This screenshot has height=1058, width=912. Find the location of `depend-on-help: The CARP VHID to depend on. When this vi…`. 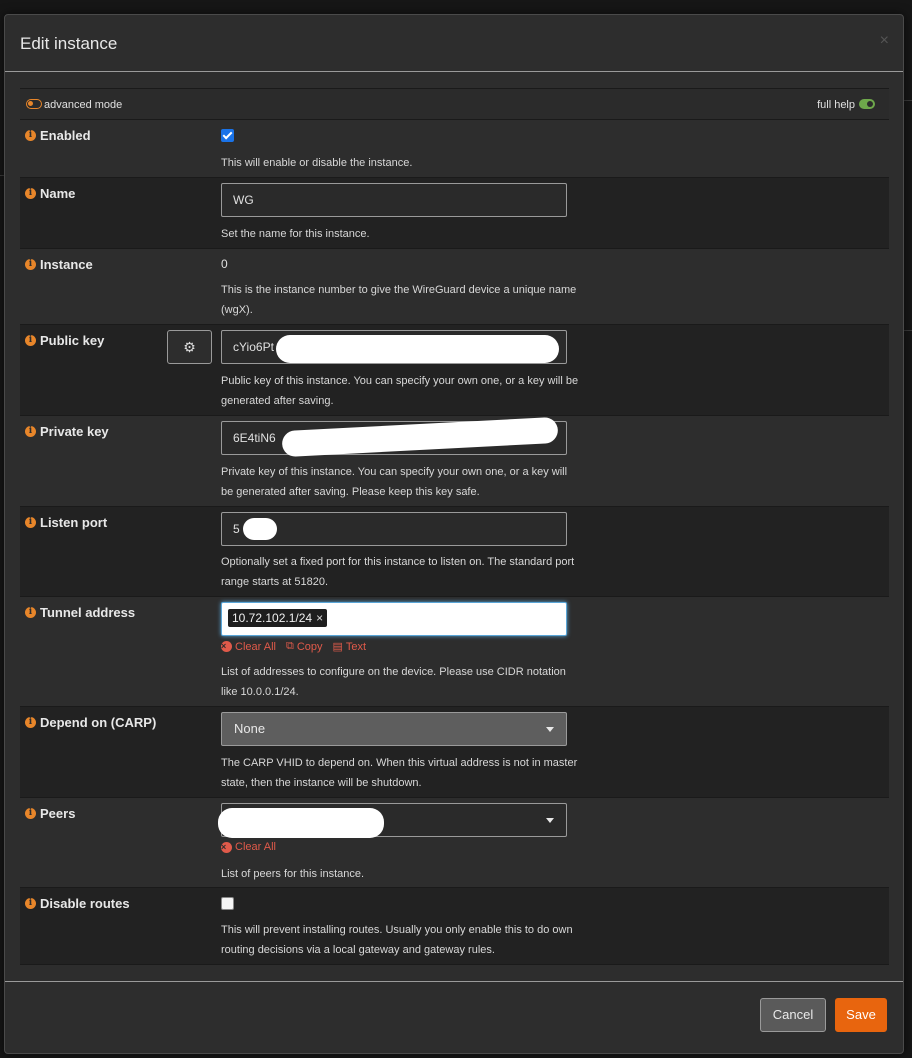

depend-on-help: The CARP VHID to depend on. When this vi… is located at coordinates (399, 773).